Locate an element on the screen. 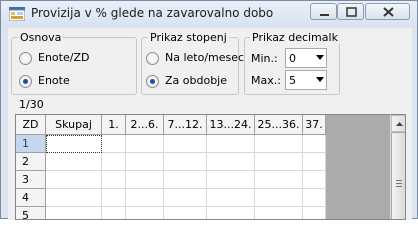 The image size is (418, 240). decimalke-max-label: Max.: is located at coordinates (266, 80).